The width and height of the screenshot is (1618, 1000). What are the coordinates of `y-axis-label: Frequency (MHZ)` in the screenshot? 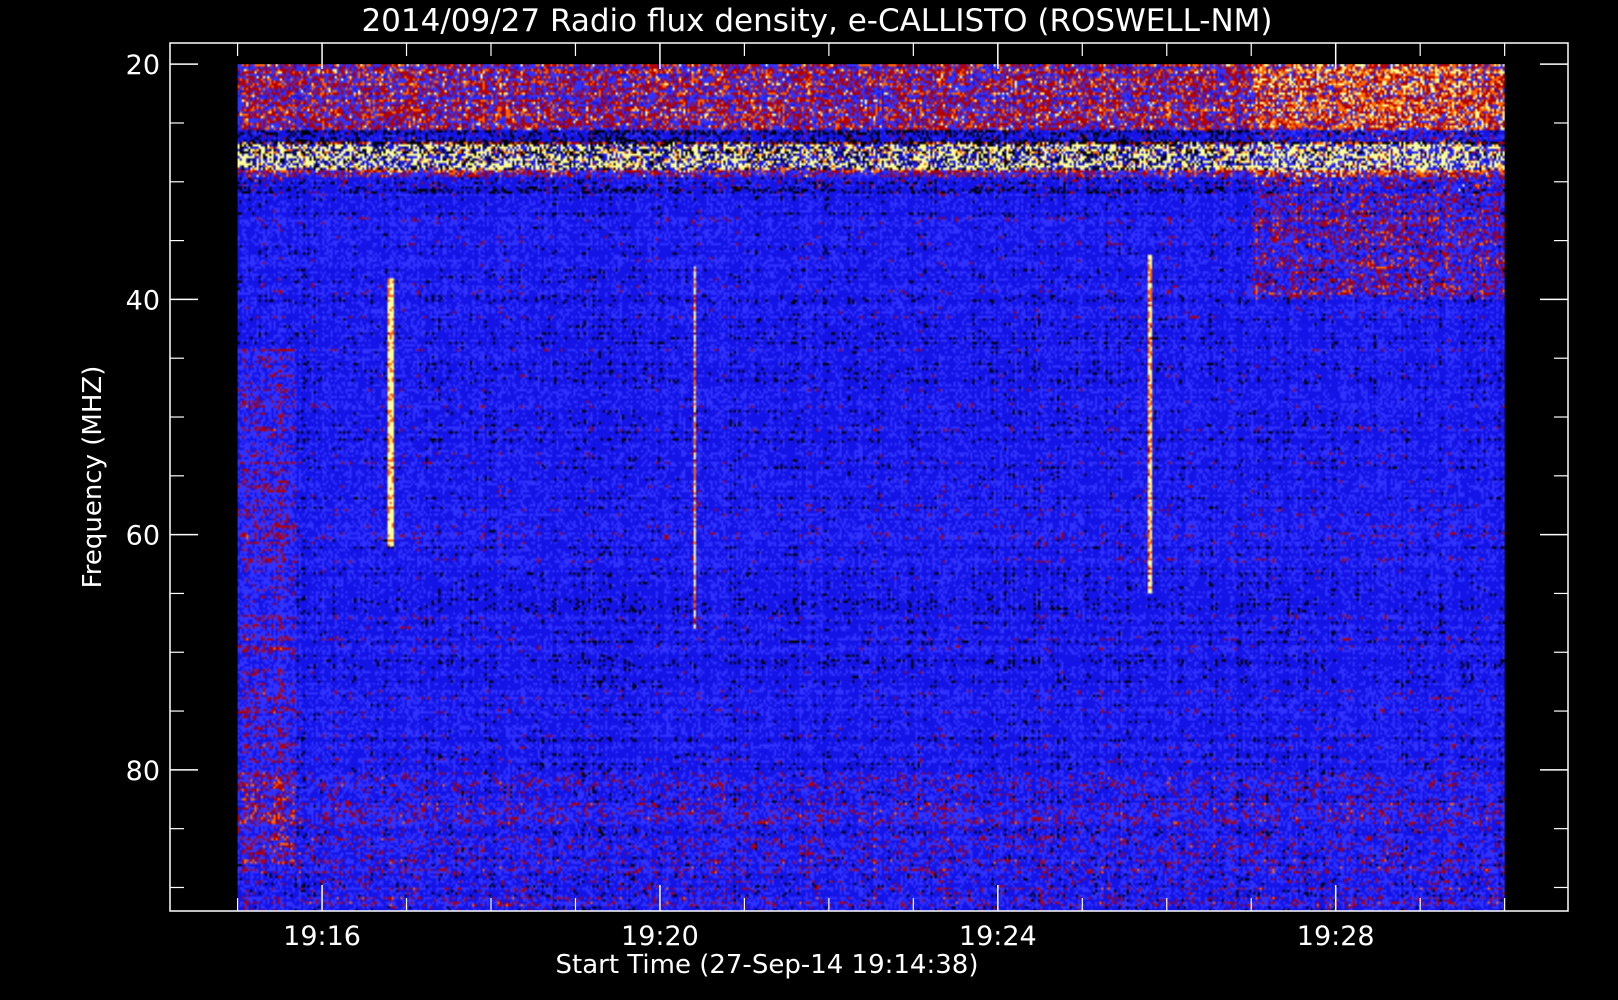 It's located at (93, 477).